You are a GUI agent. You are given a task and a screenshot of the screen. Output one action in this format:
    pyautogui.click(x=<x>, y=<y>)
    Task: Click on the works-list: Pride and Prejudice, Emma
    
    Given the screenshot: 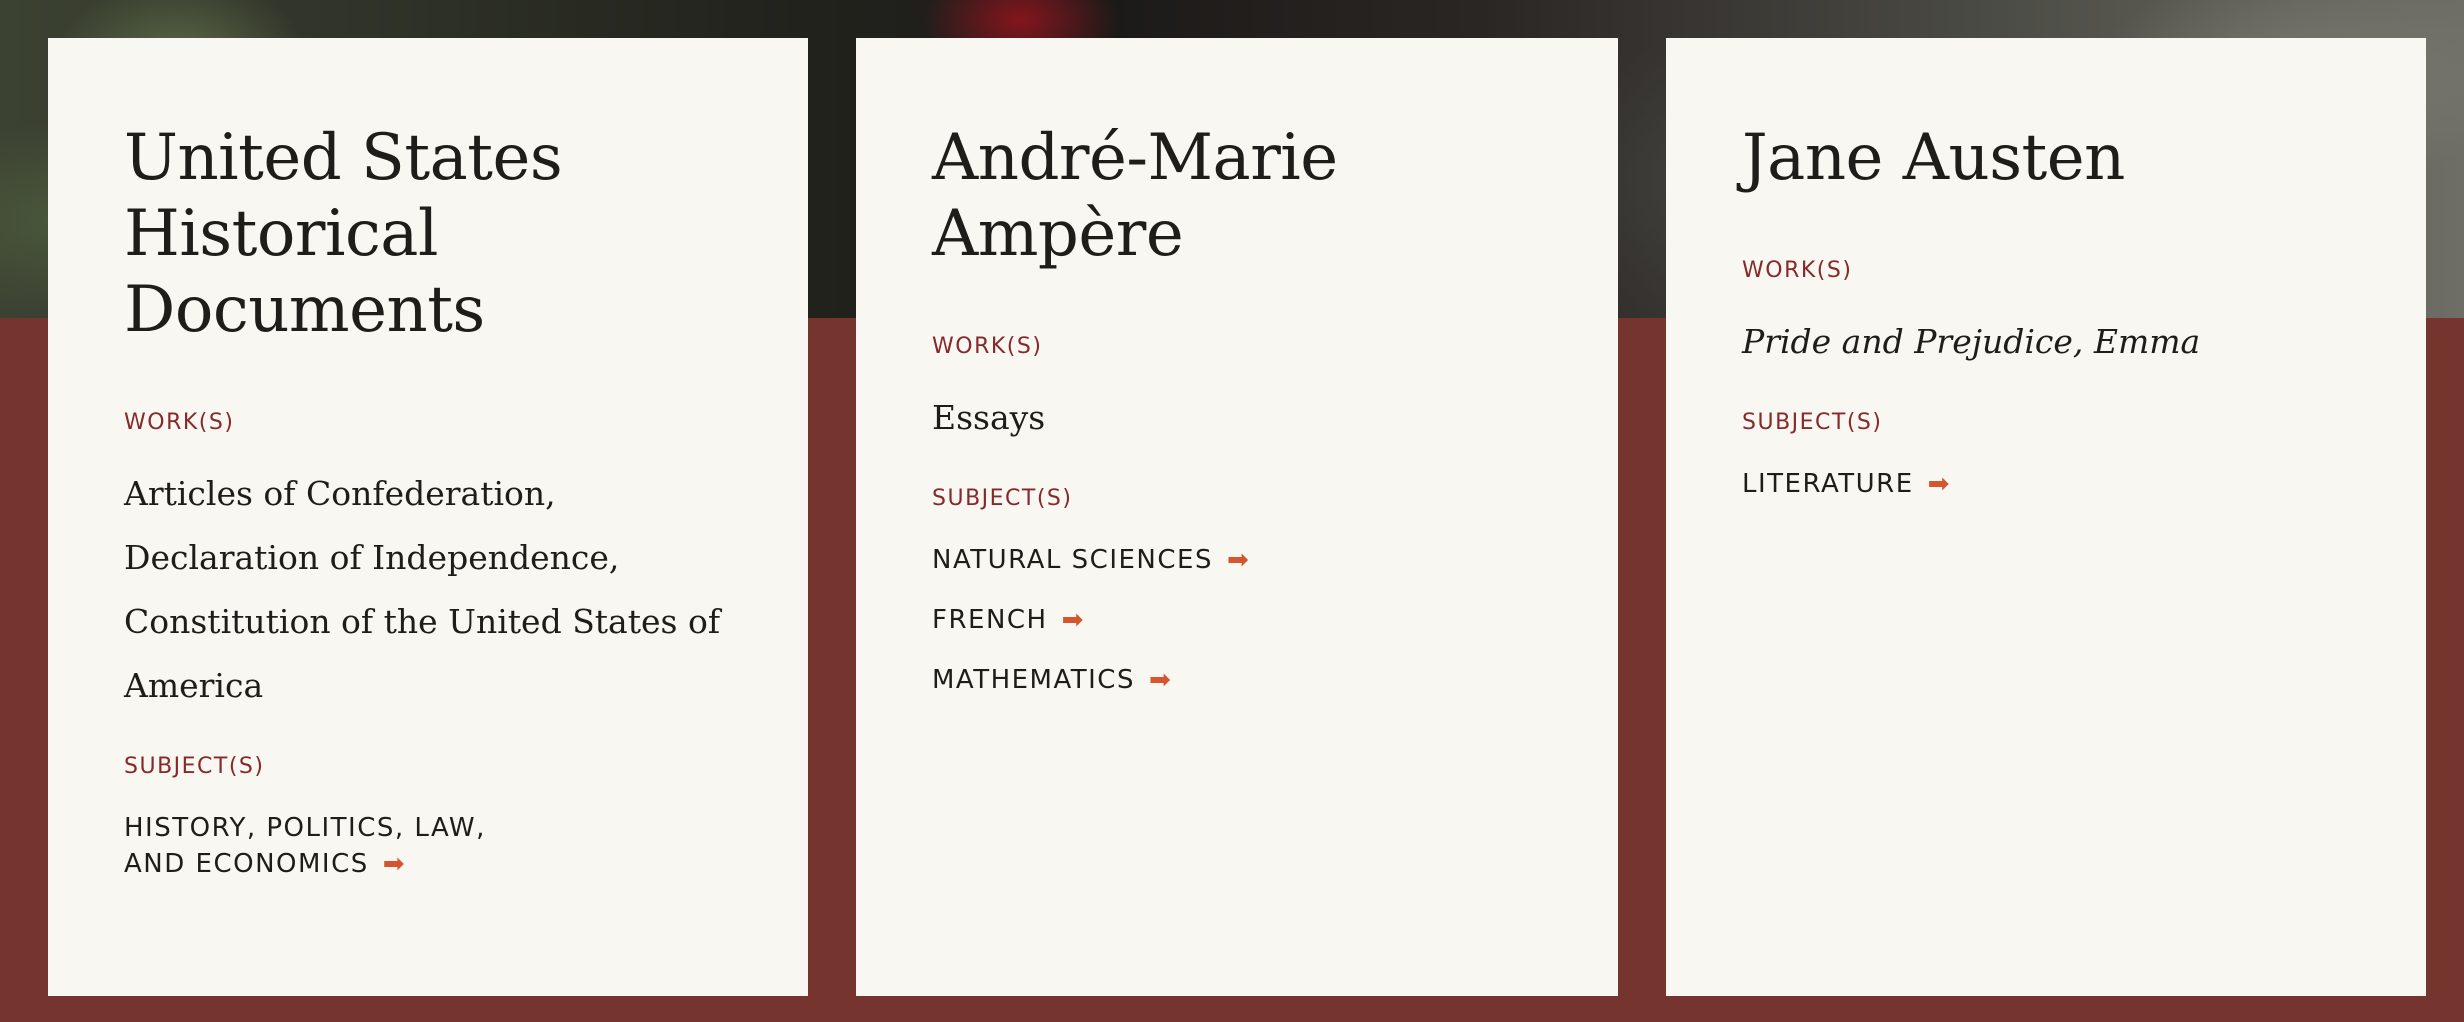 What is the action you would take?
    pyautogui.click(x=1971, y=341)
    